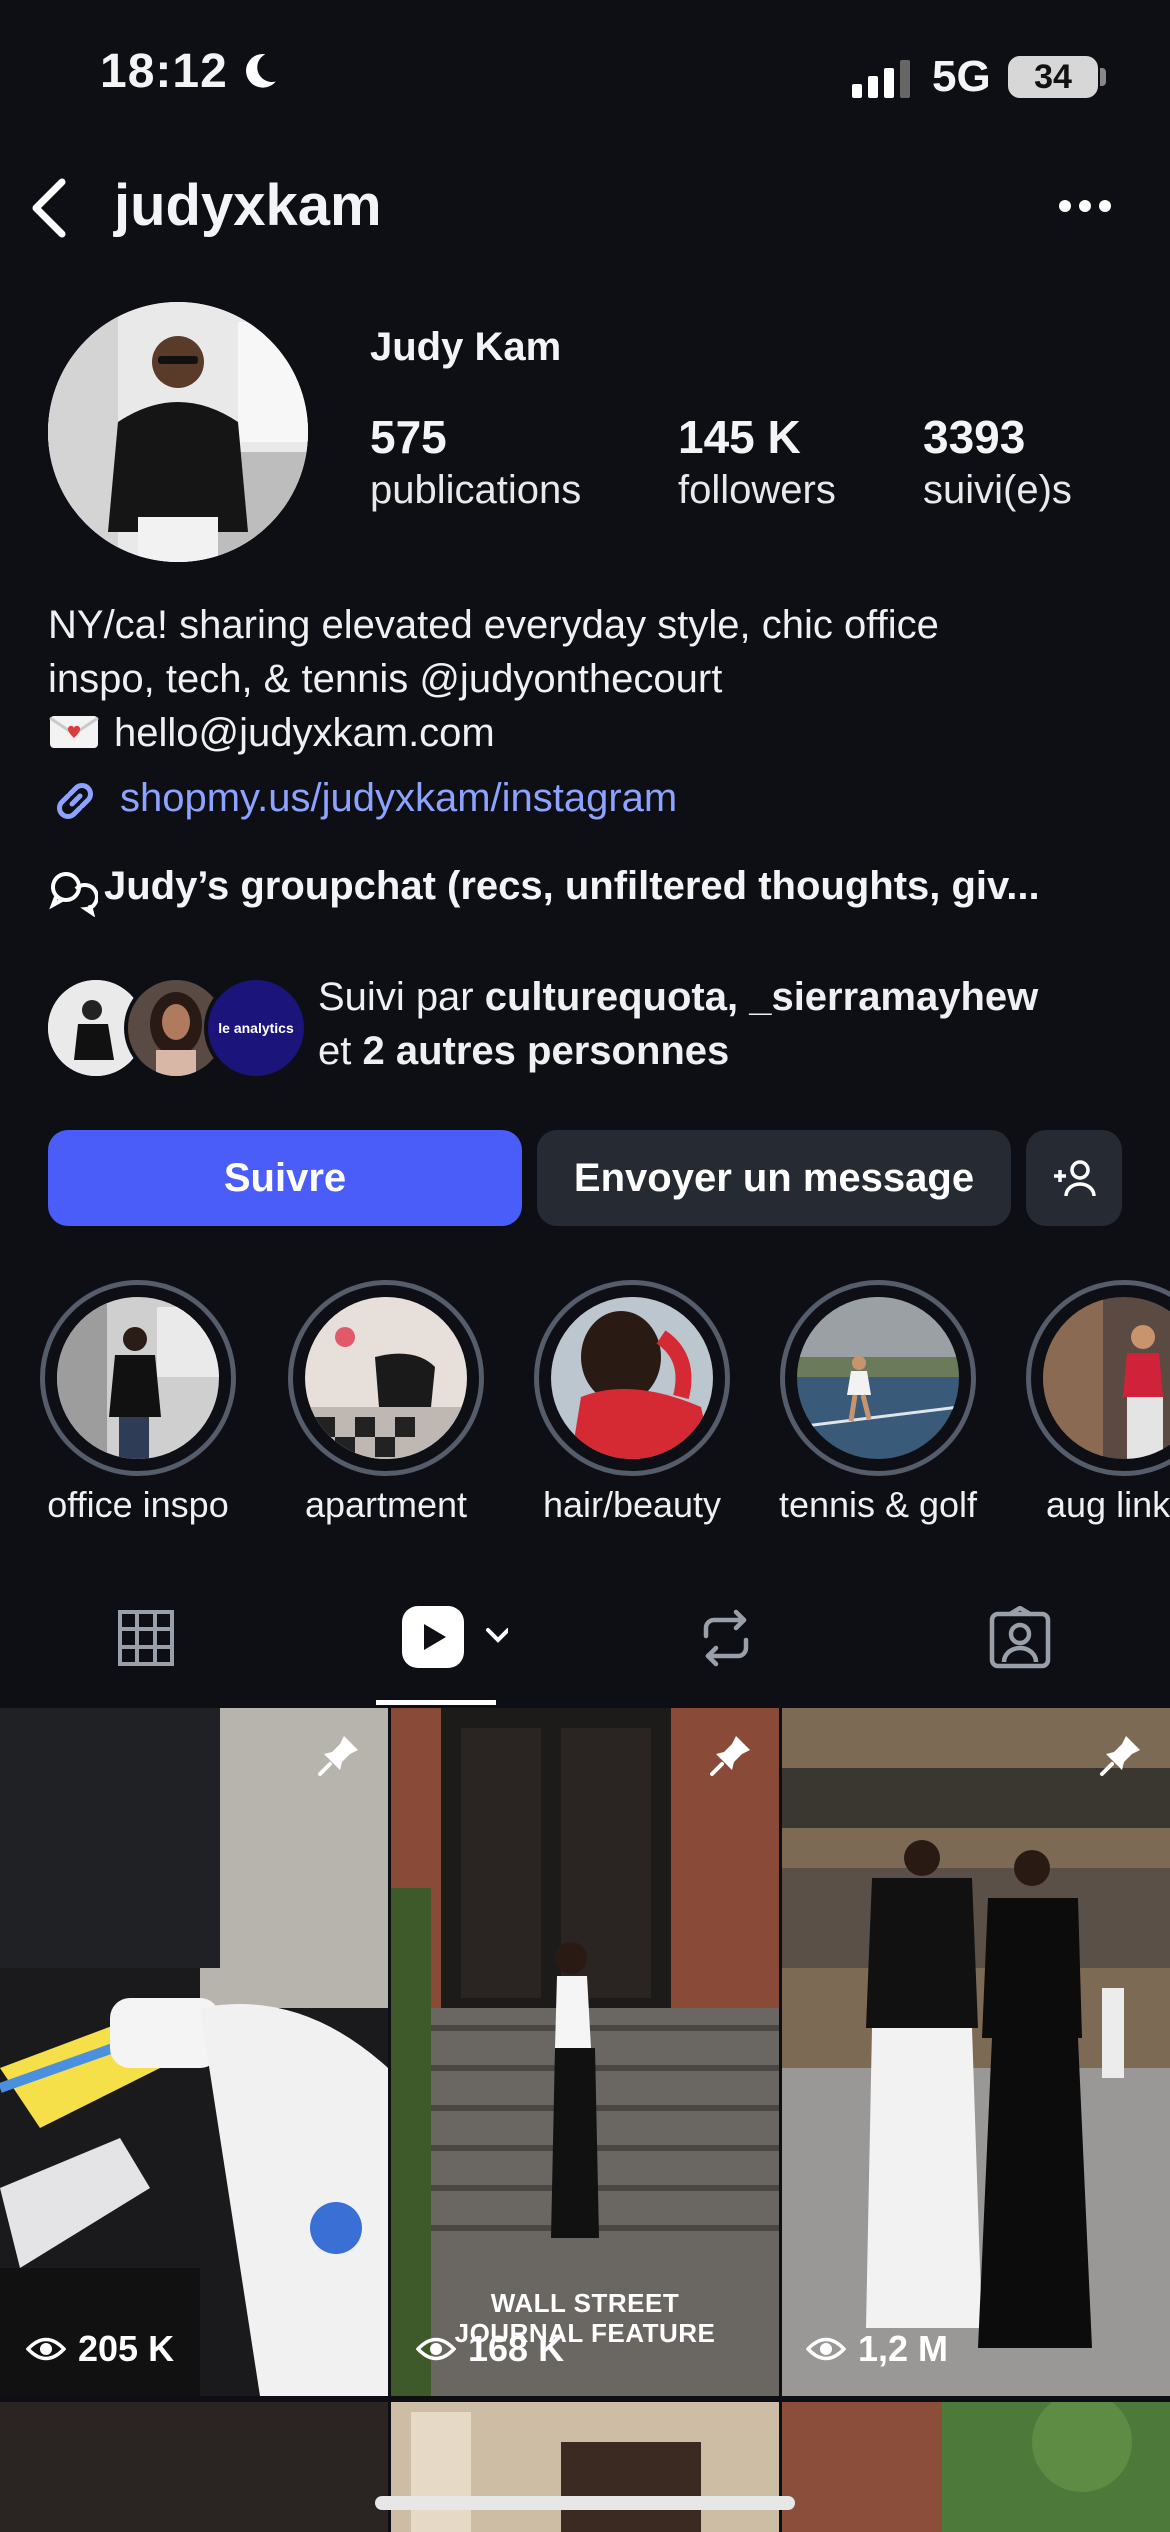 The width and height of the screenshot is (1170, 2532). What do you see at coordinates (585, 2052) in the screenshot?
I see `post-tile-2: WALL STREET JOURNAL FEATURE` at bounding box center [585, 2052].